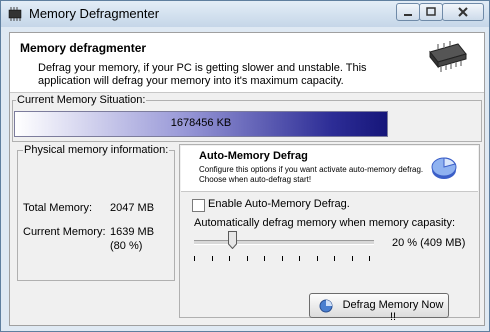 The image size is (490, 332). I want to click on title-bar: Memory Defragmenter, so click(245, 14).